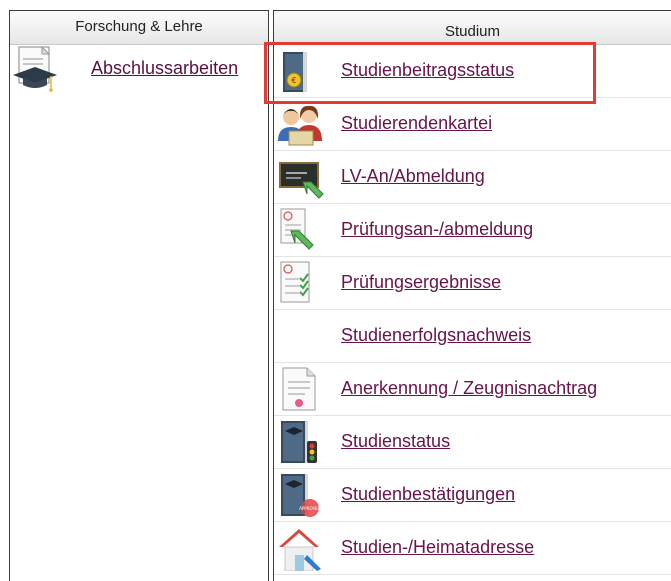  I want to click on list-item-studien-heimatadresse: Studien-/Heimatadresse, so click(472, 548).